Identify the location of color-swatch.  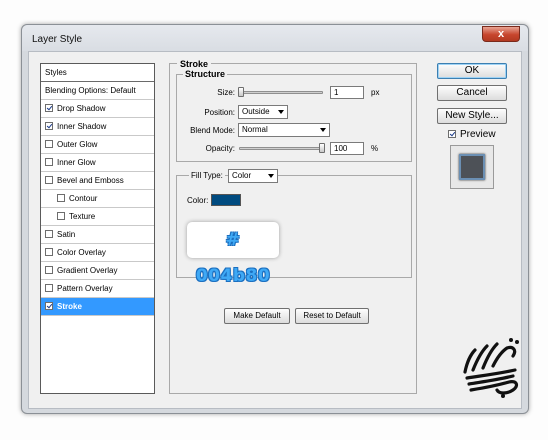
(226, 200).